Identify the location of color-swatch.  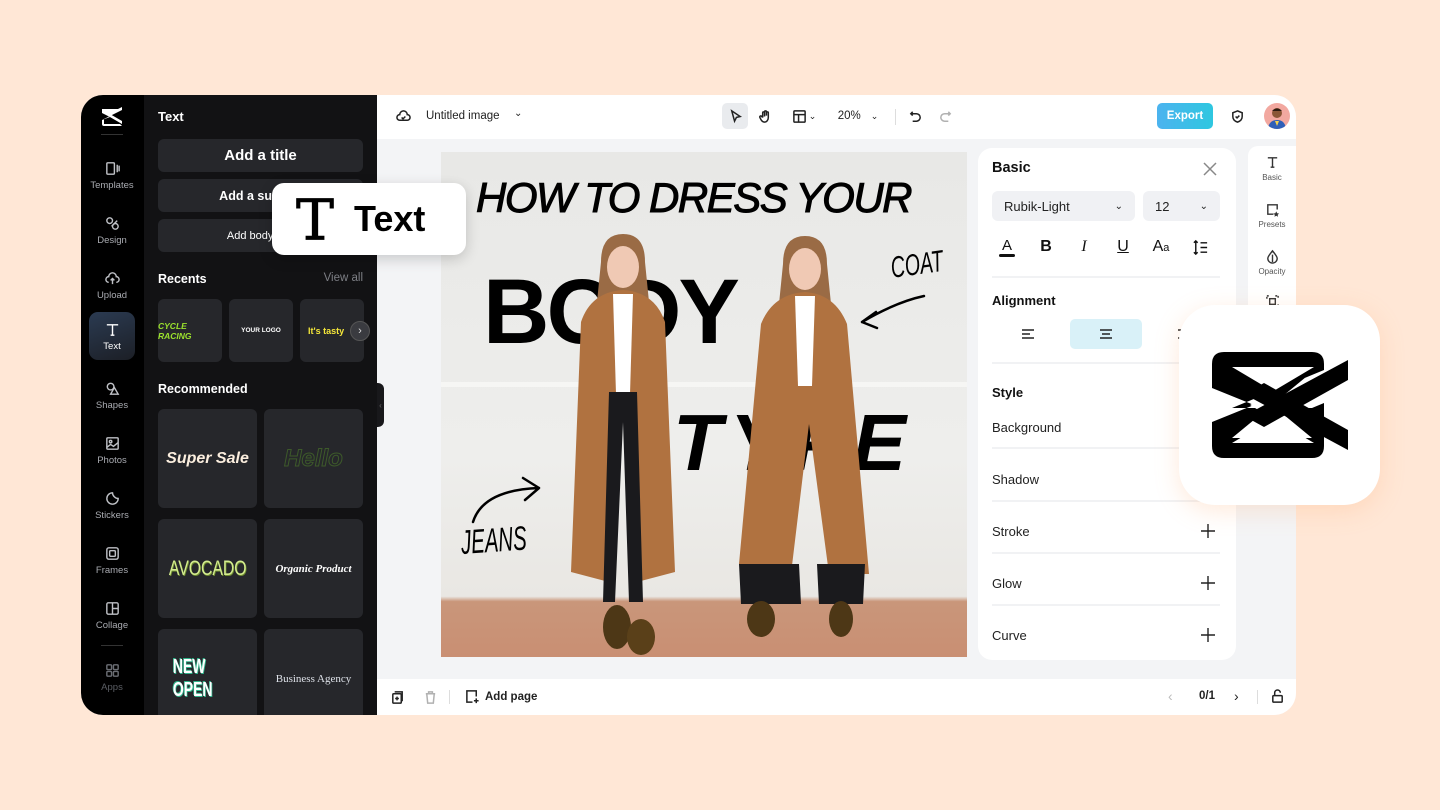
(1007, 255).